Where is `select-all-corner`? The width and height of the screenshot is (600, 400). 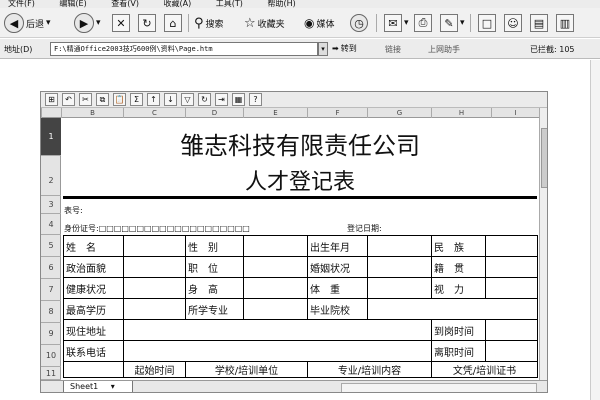 select-all-corner is located at coordinates (51, 113).